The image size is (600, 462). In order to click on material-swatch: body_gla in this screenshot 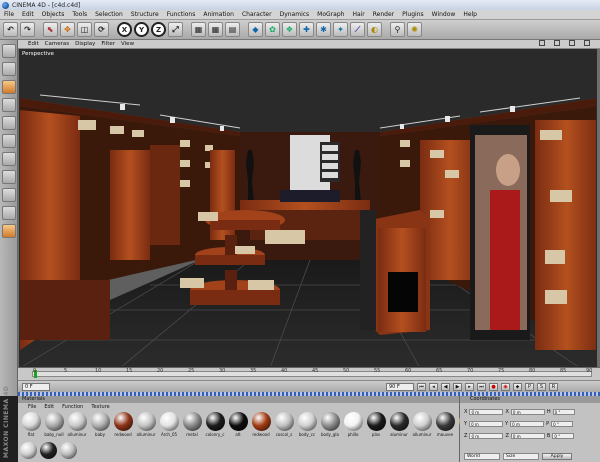, I will do `click(330, 426)`.